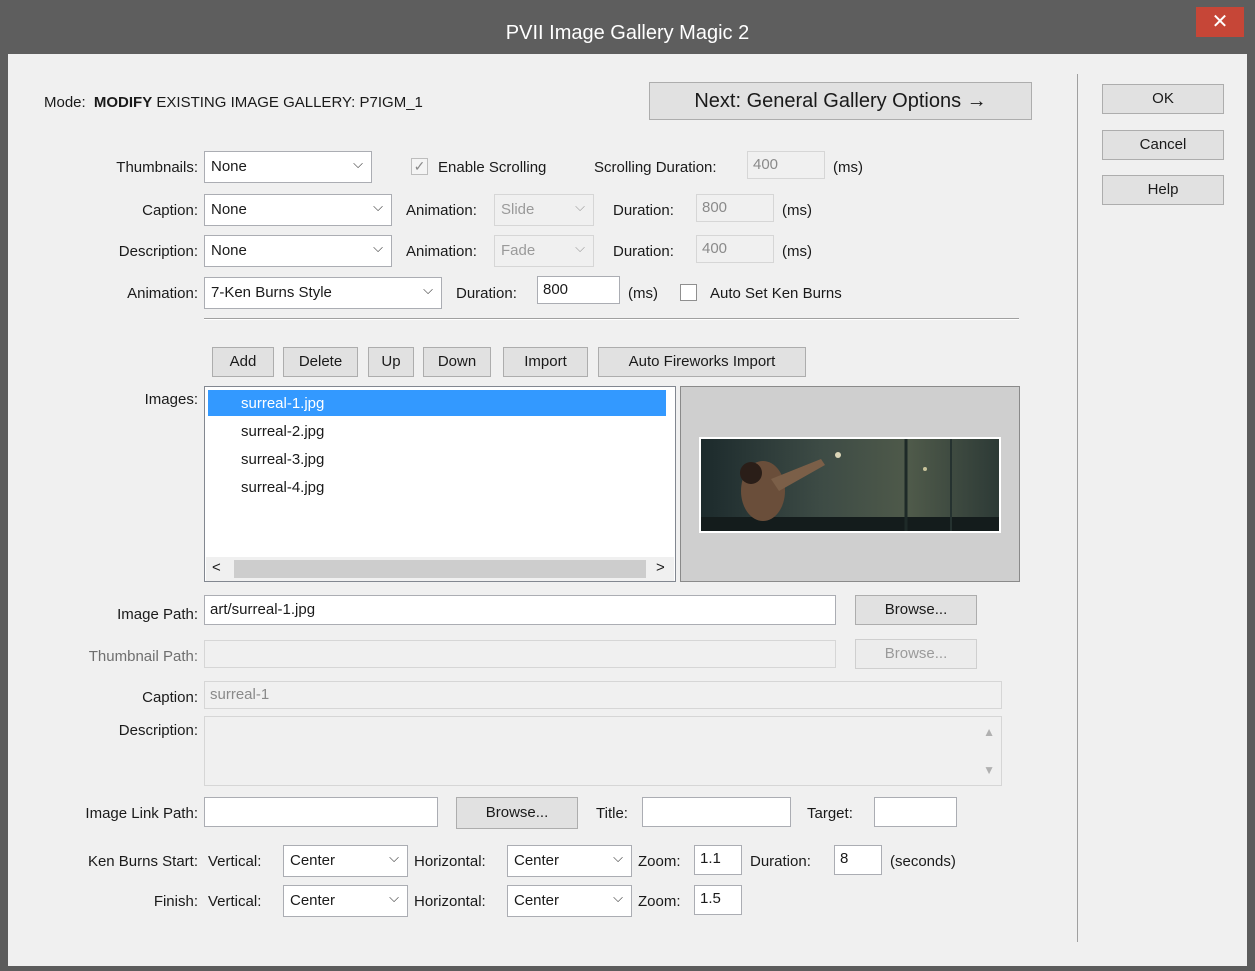 The image size is (1255, 971). I want to click on animation-select: 7-Ken Burns Style ⌵, so click(323, 293).